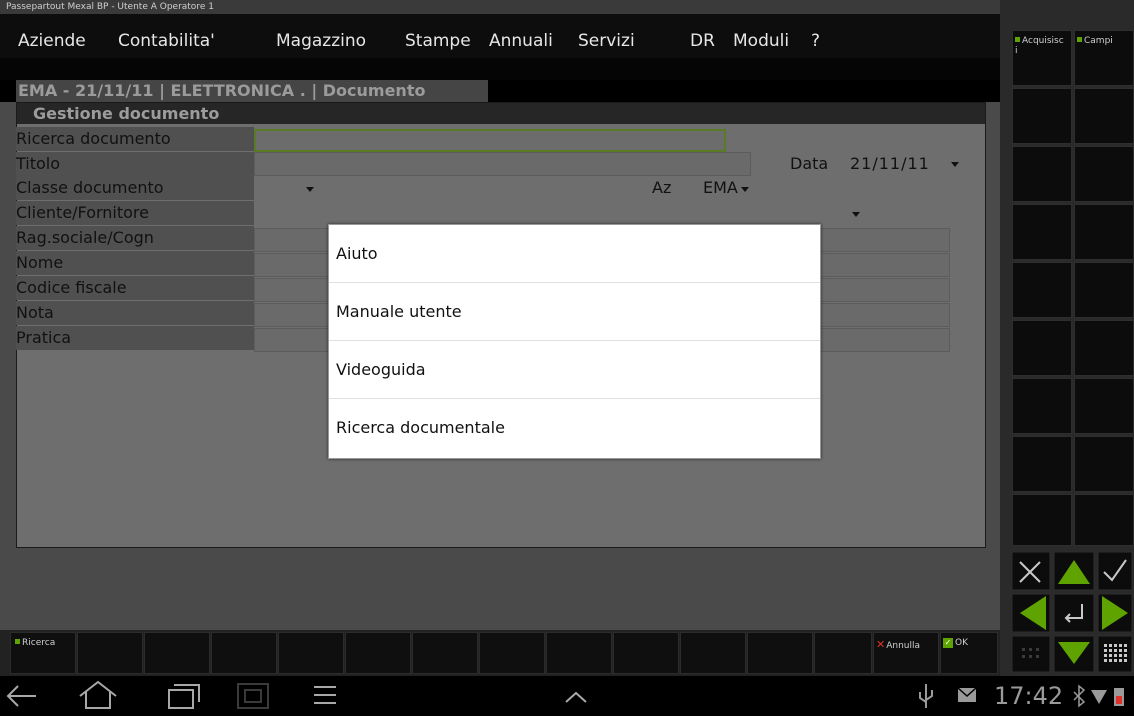 The width and height of the screenshot is (1134, 716). Describe the element at coordinates (815, 41) in the screenshot. I see `menu-help: ?` at that location.